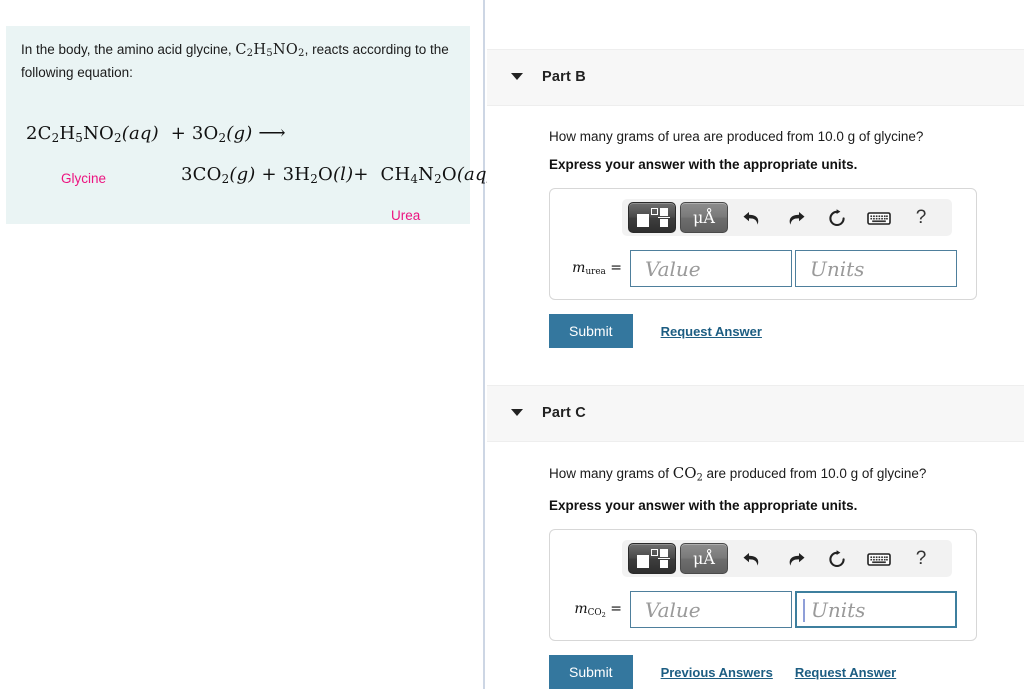 This screenshot has height=689, width=1024. Describe the element at coordinates (804, 611) in the screenshot. I see `text-cursor` at that location.